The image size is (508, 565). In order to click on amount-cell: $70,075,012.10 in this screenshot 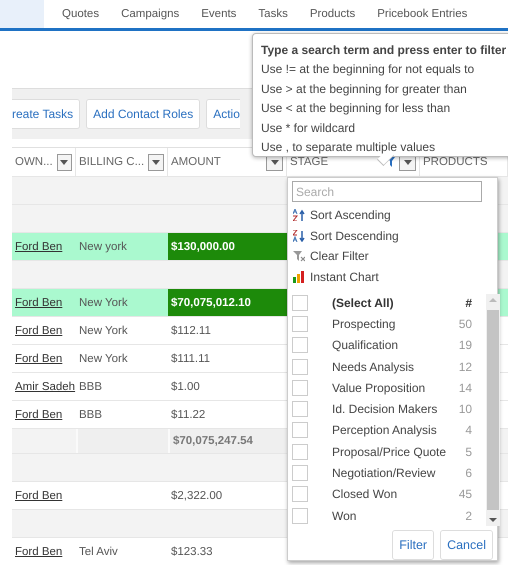, I will do `click(227, 302)`.